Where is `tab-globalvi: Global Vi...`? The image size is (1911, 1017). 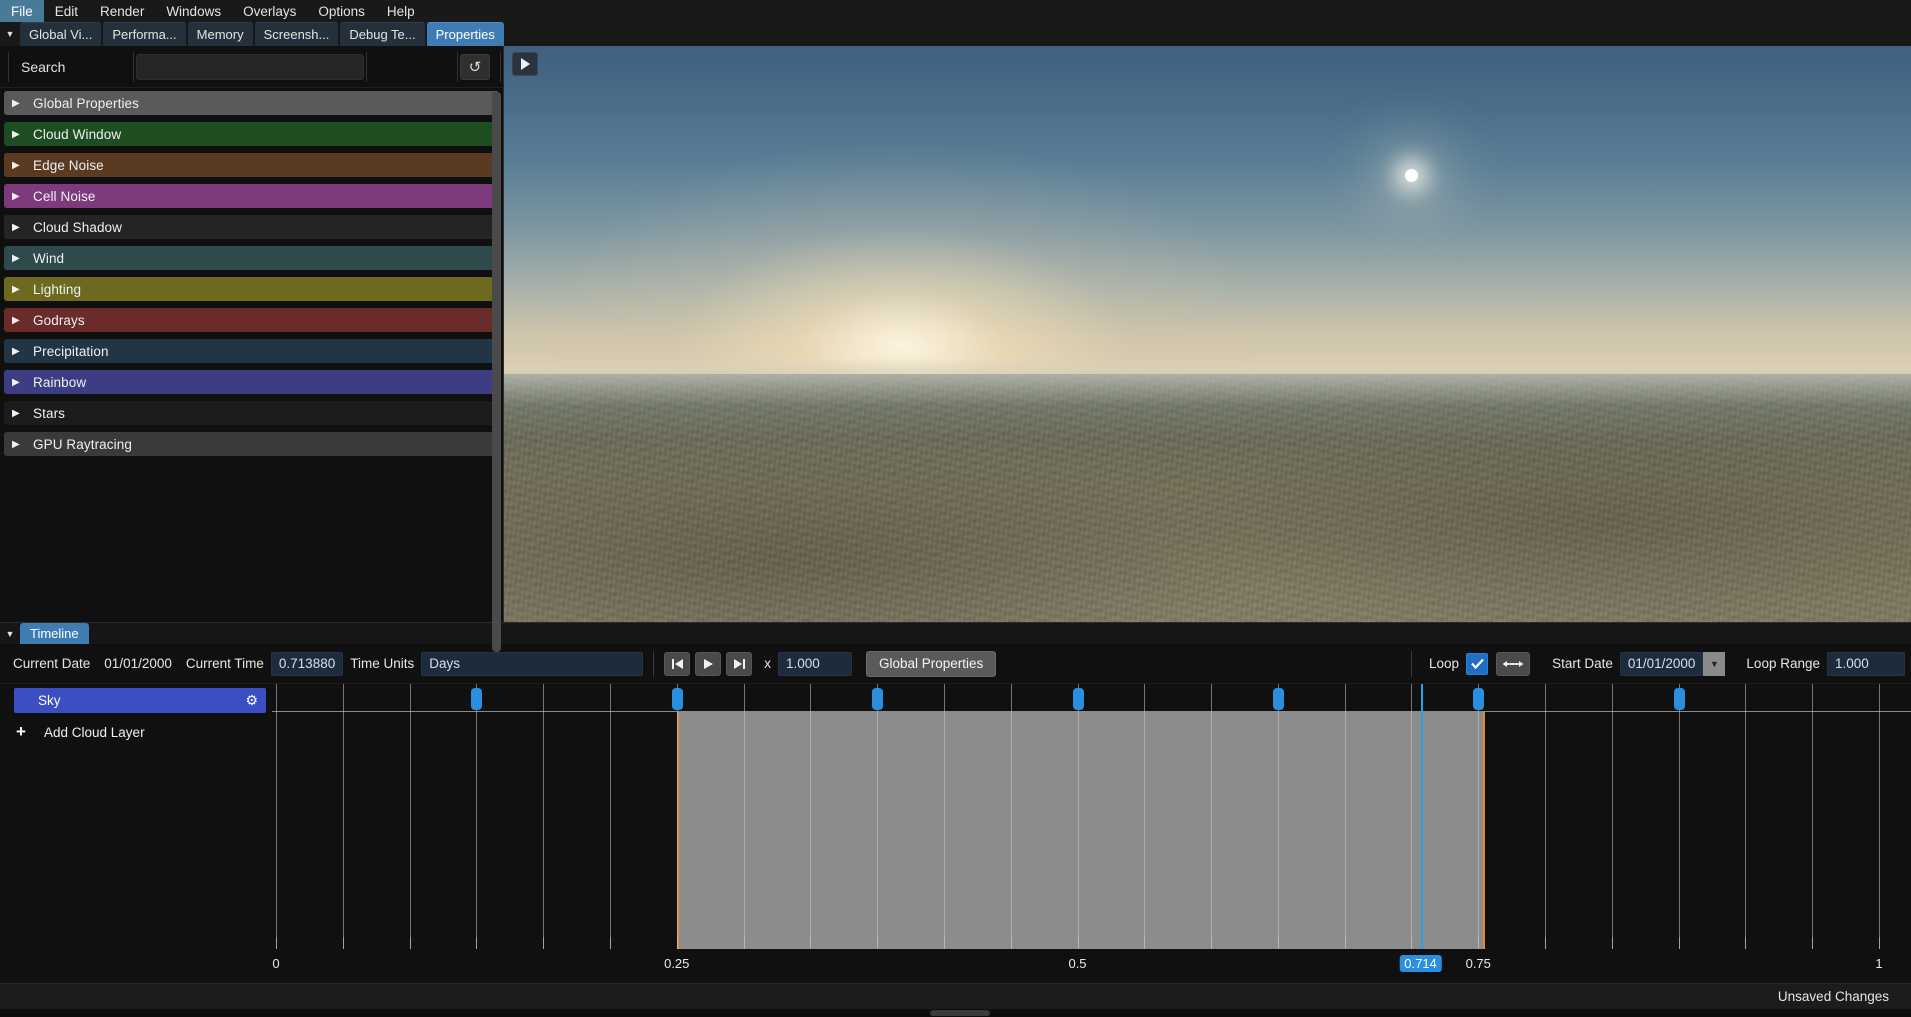 tab-globalvi: Global Vi... is located at coordinates (61, 34).